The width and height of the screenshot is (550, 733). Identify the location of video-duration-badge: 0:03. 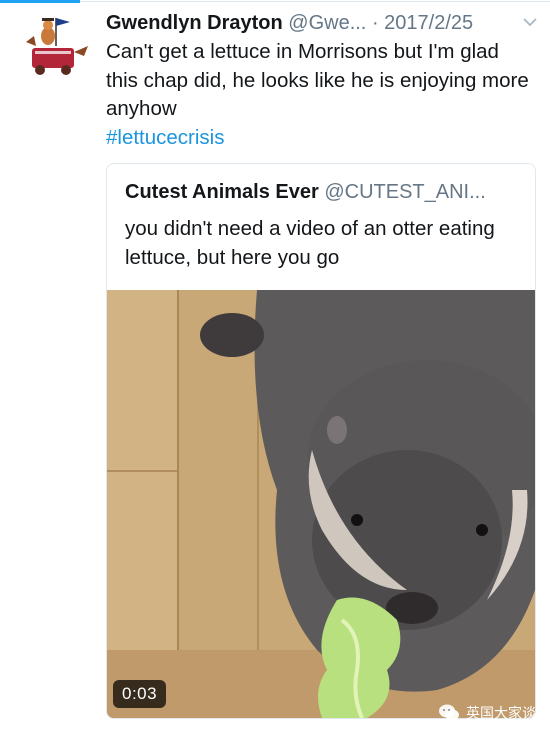
(140, 694).